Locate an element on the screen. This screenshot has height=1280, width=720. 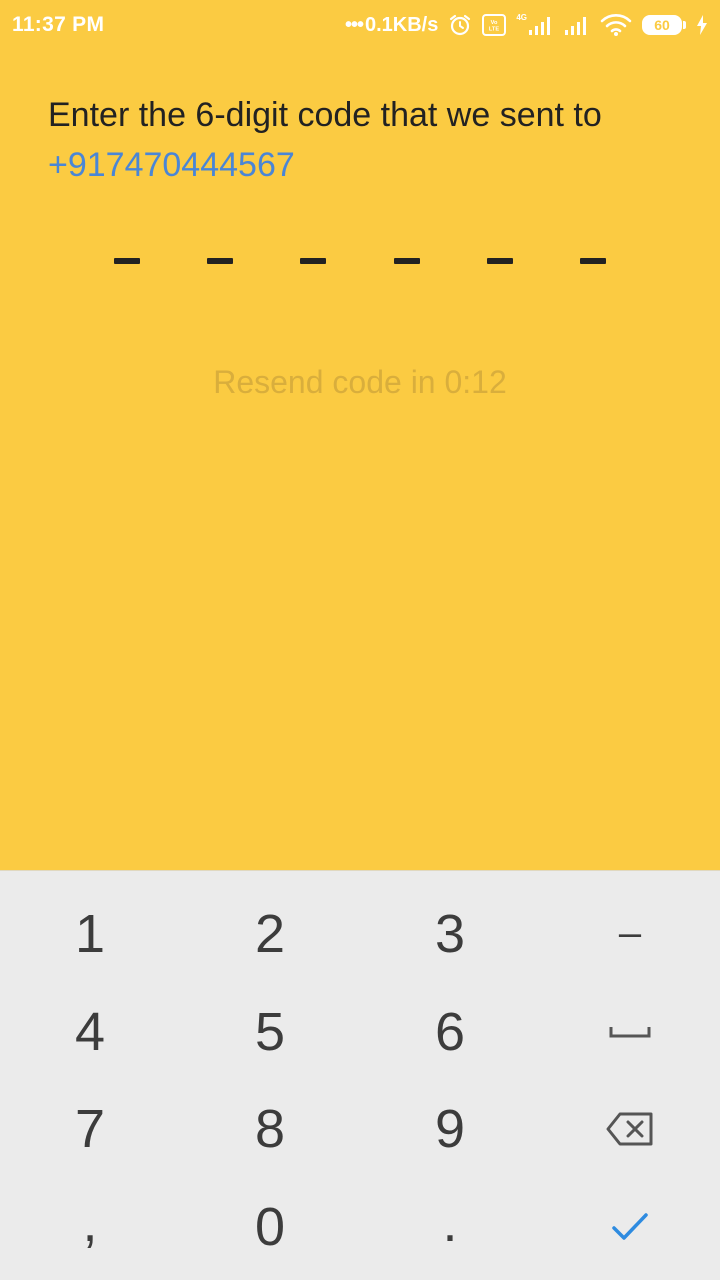
key-done is located at coordinates (630, 1227).